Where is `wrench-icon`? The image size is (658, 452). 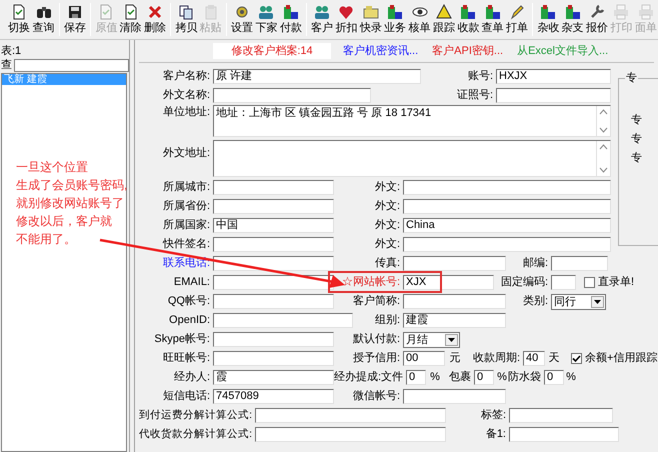 wrench-icon is located at coordinates (597, 12).